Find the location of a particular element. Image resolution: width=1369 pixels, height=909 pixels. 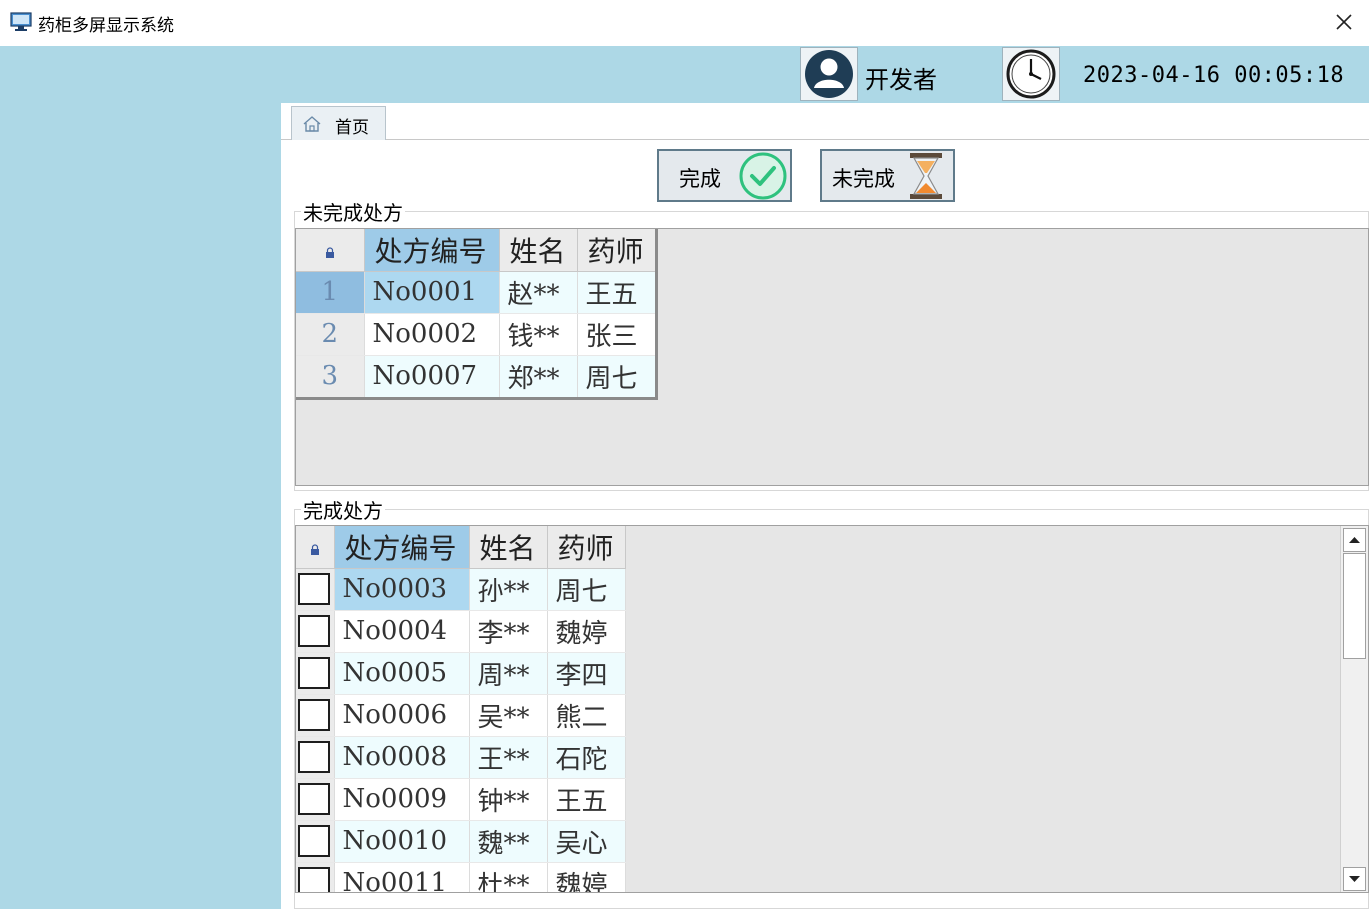

pharmacist-cell: 石陀 is located at coordinates (586, 757).